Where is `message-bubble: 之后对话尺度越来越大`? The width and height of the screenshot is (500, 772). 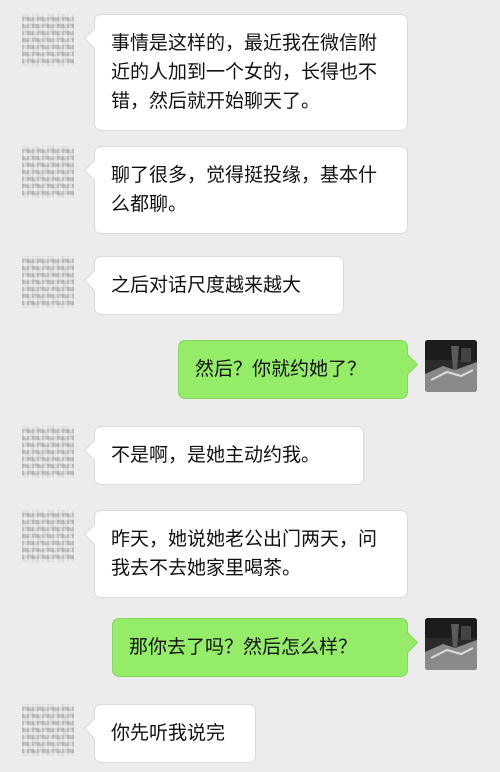 message-bubble: 之后对话尺度越来越大 is located at coordinates (219, 285).